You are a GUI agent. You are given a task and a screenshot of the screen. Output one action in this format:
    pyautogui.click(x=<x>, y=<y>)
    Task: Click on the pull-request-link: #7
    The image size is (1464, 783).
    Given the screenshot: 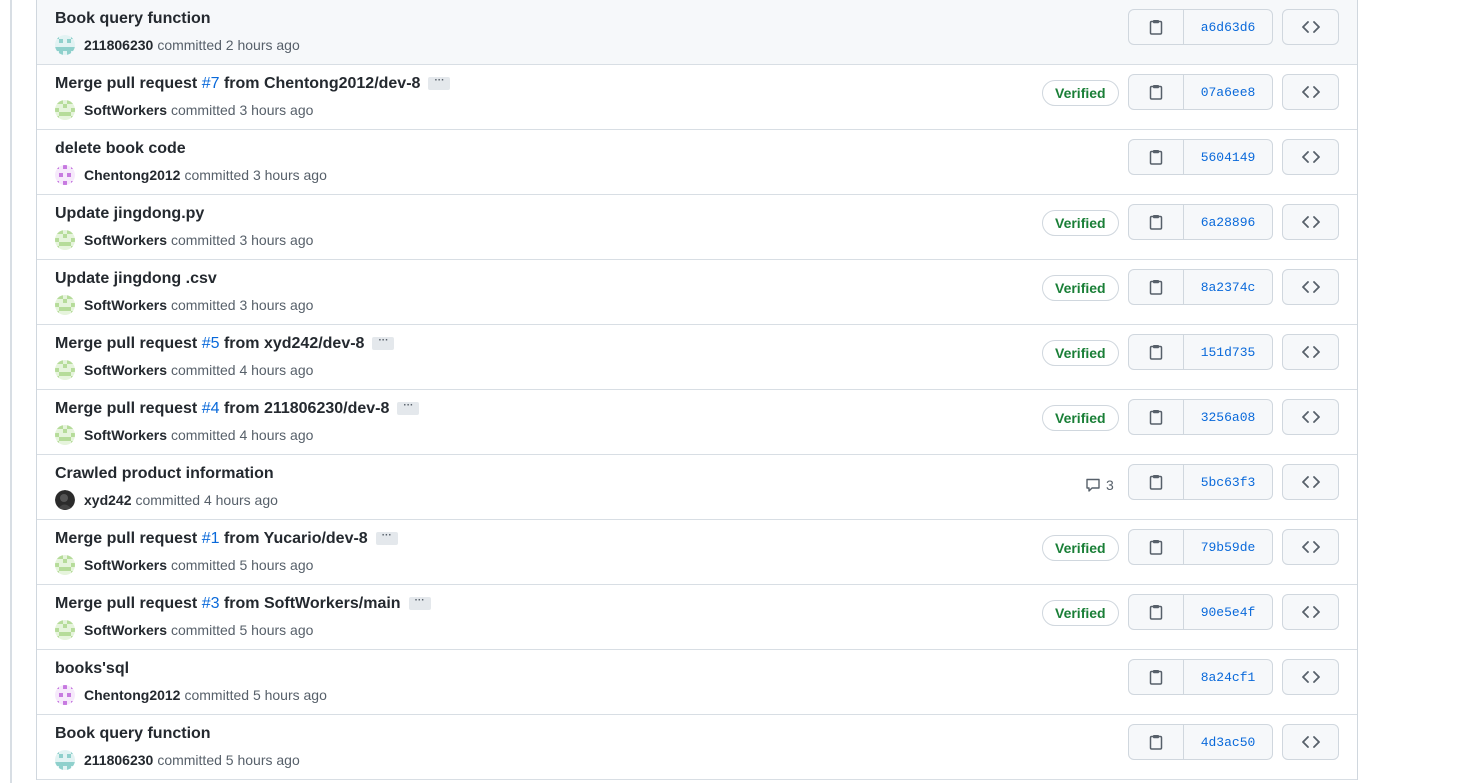 What is the action you would take?
    pyautogui.click(x=211, y=83)
    